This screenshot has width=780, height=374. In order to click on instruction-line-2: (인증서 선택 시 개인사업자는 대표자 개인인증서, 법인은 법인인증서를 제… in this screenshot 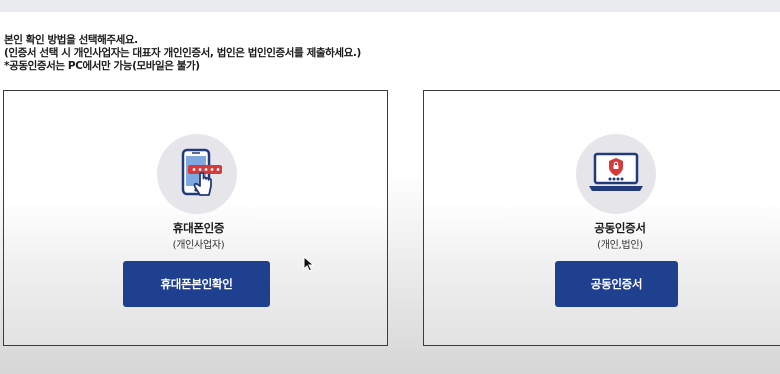, I will do `click(182, 53)`.